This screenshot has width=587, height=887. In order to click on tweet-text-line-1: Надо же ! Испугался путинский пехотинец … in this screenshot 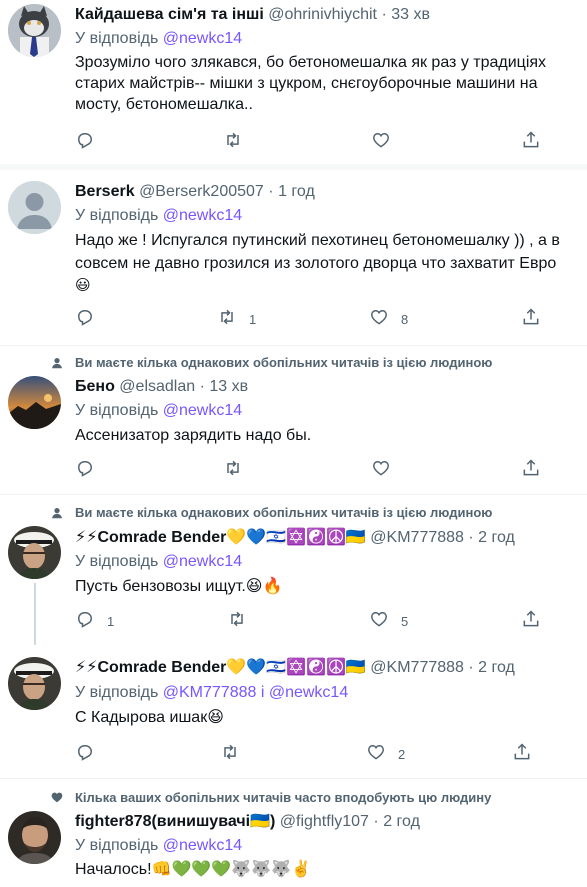, I will do `click(317, 240)`.